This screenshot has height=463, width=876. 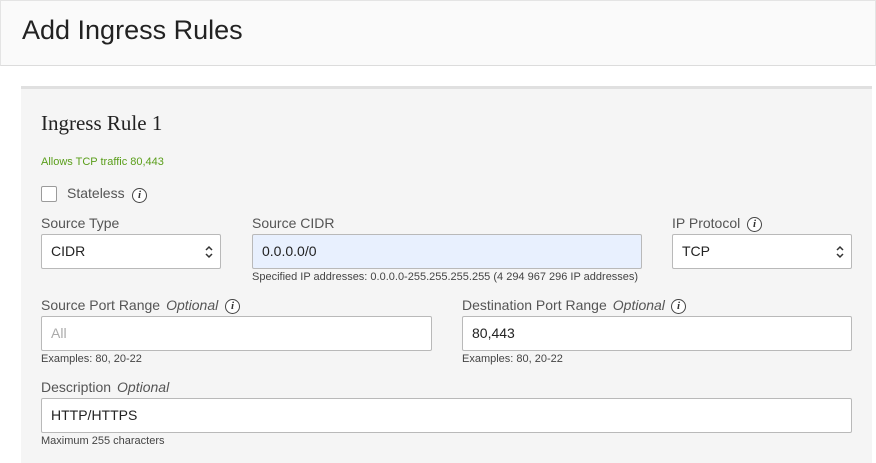 What do you see at coordinates (236, 333) in the screenshot?
I see `source-port-input: All` at bounding box center [236, 333].